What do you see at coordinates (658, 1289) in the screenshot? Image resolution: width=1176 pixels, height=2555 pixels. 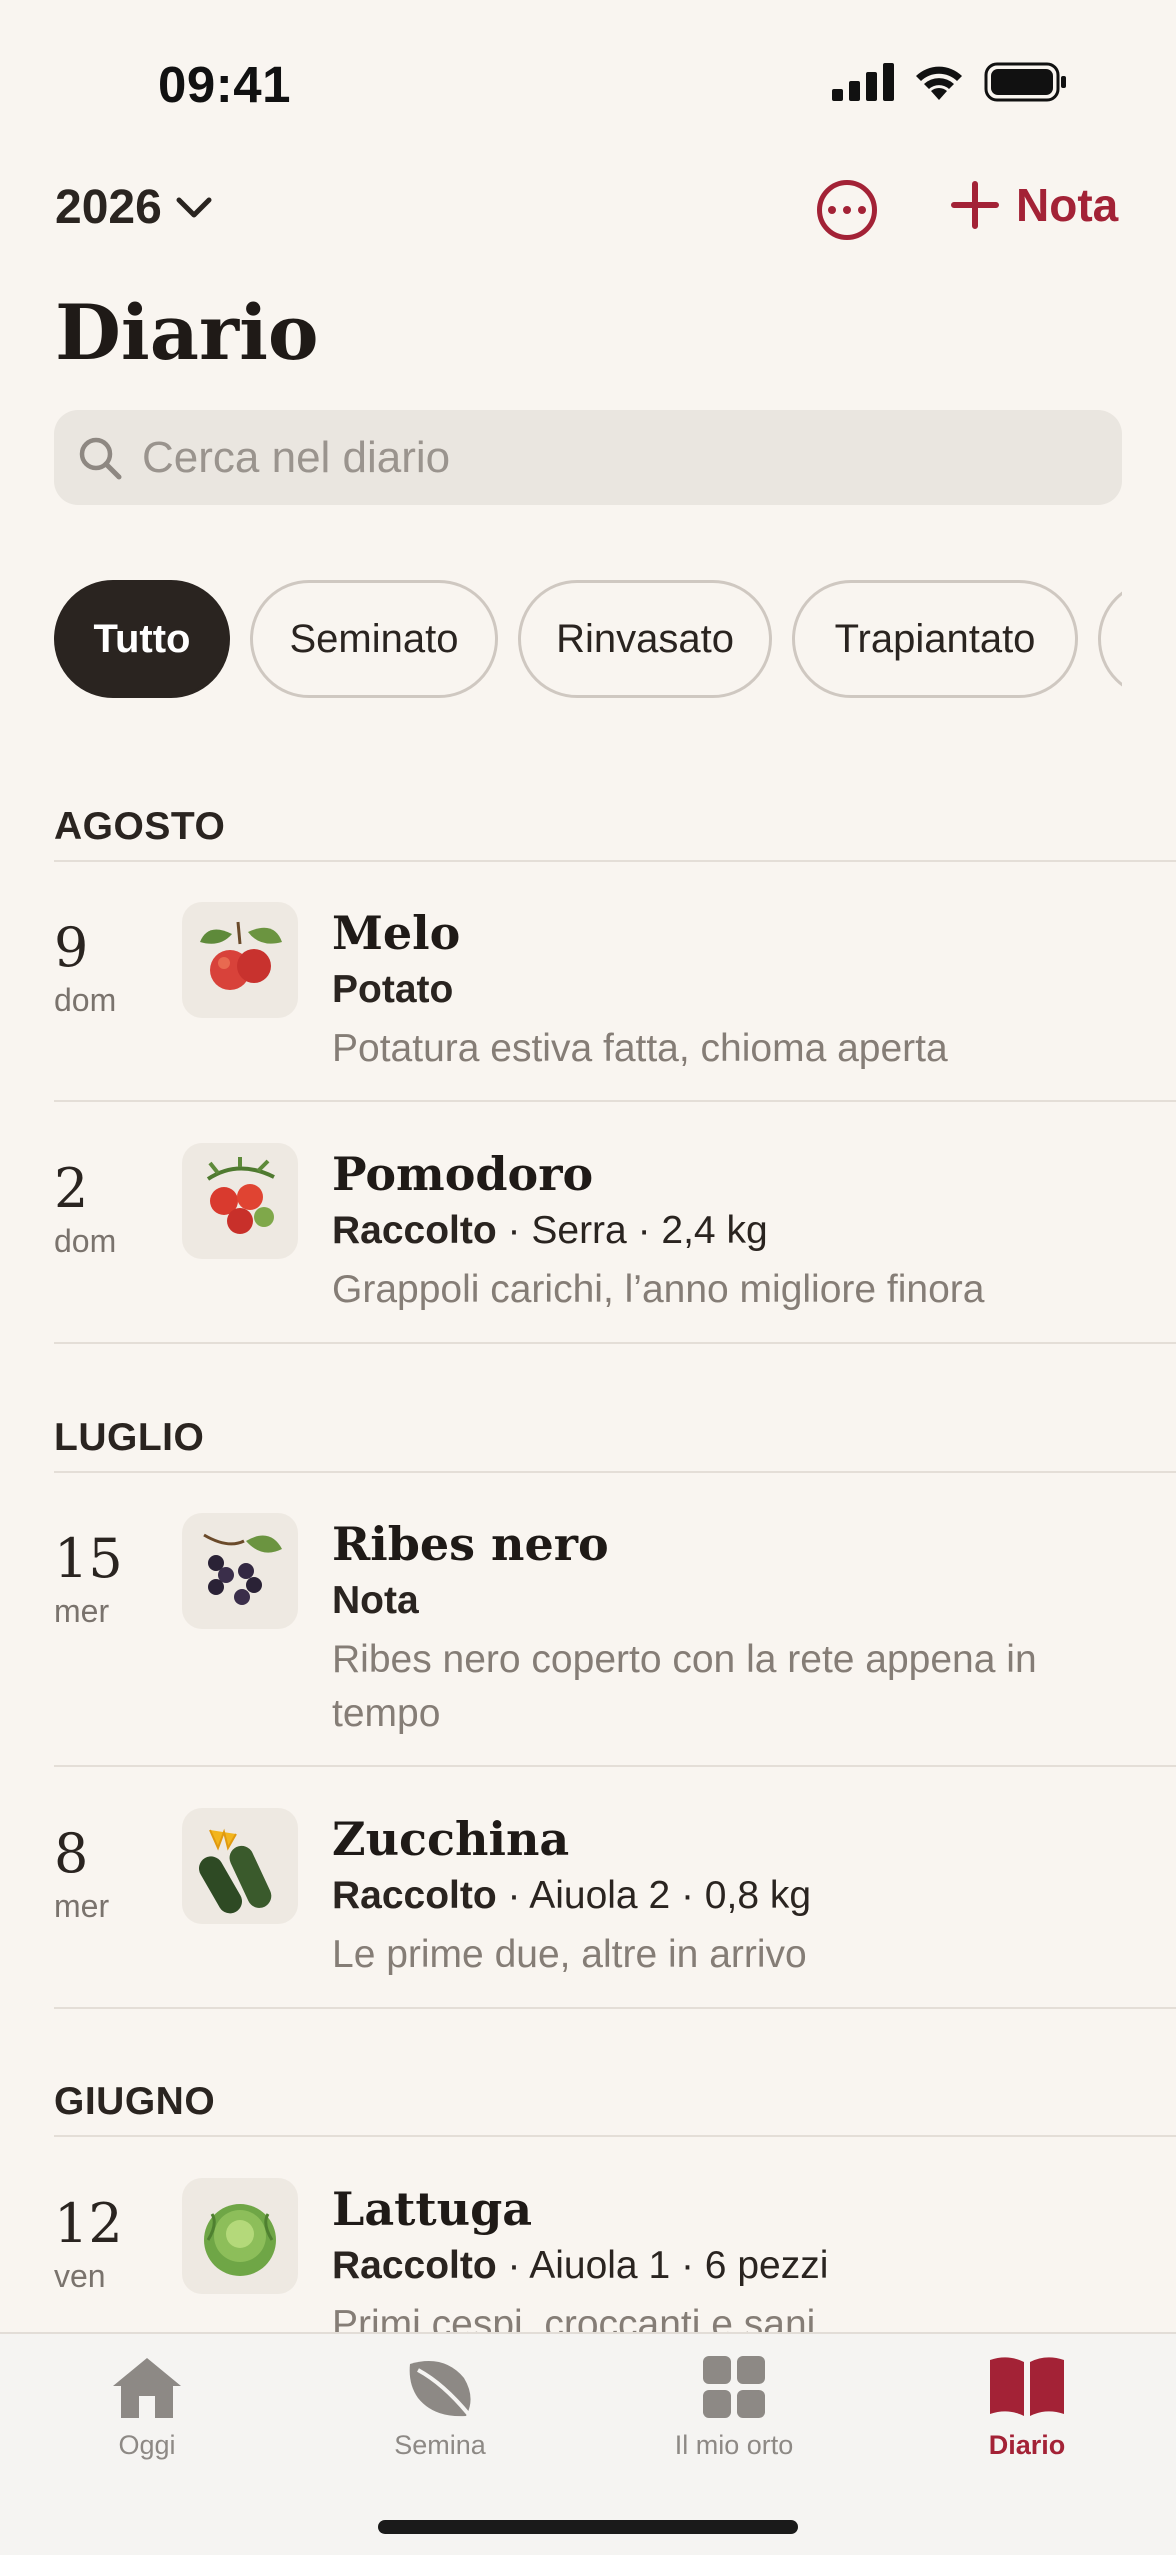 I see `entry-note: Grappoli carichi, l’anno migliore finora` at bounding box center [658, 1289].